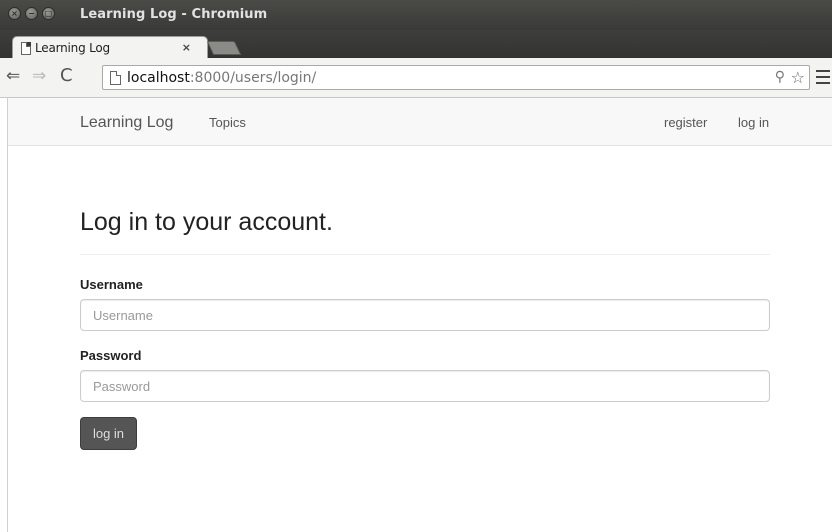 This screenshot has height=532, width=832. Describe the element at coordinates (753, 122) in the screenshot. I see `nav-login-link: log in` at that location.